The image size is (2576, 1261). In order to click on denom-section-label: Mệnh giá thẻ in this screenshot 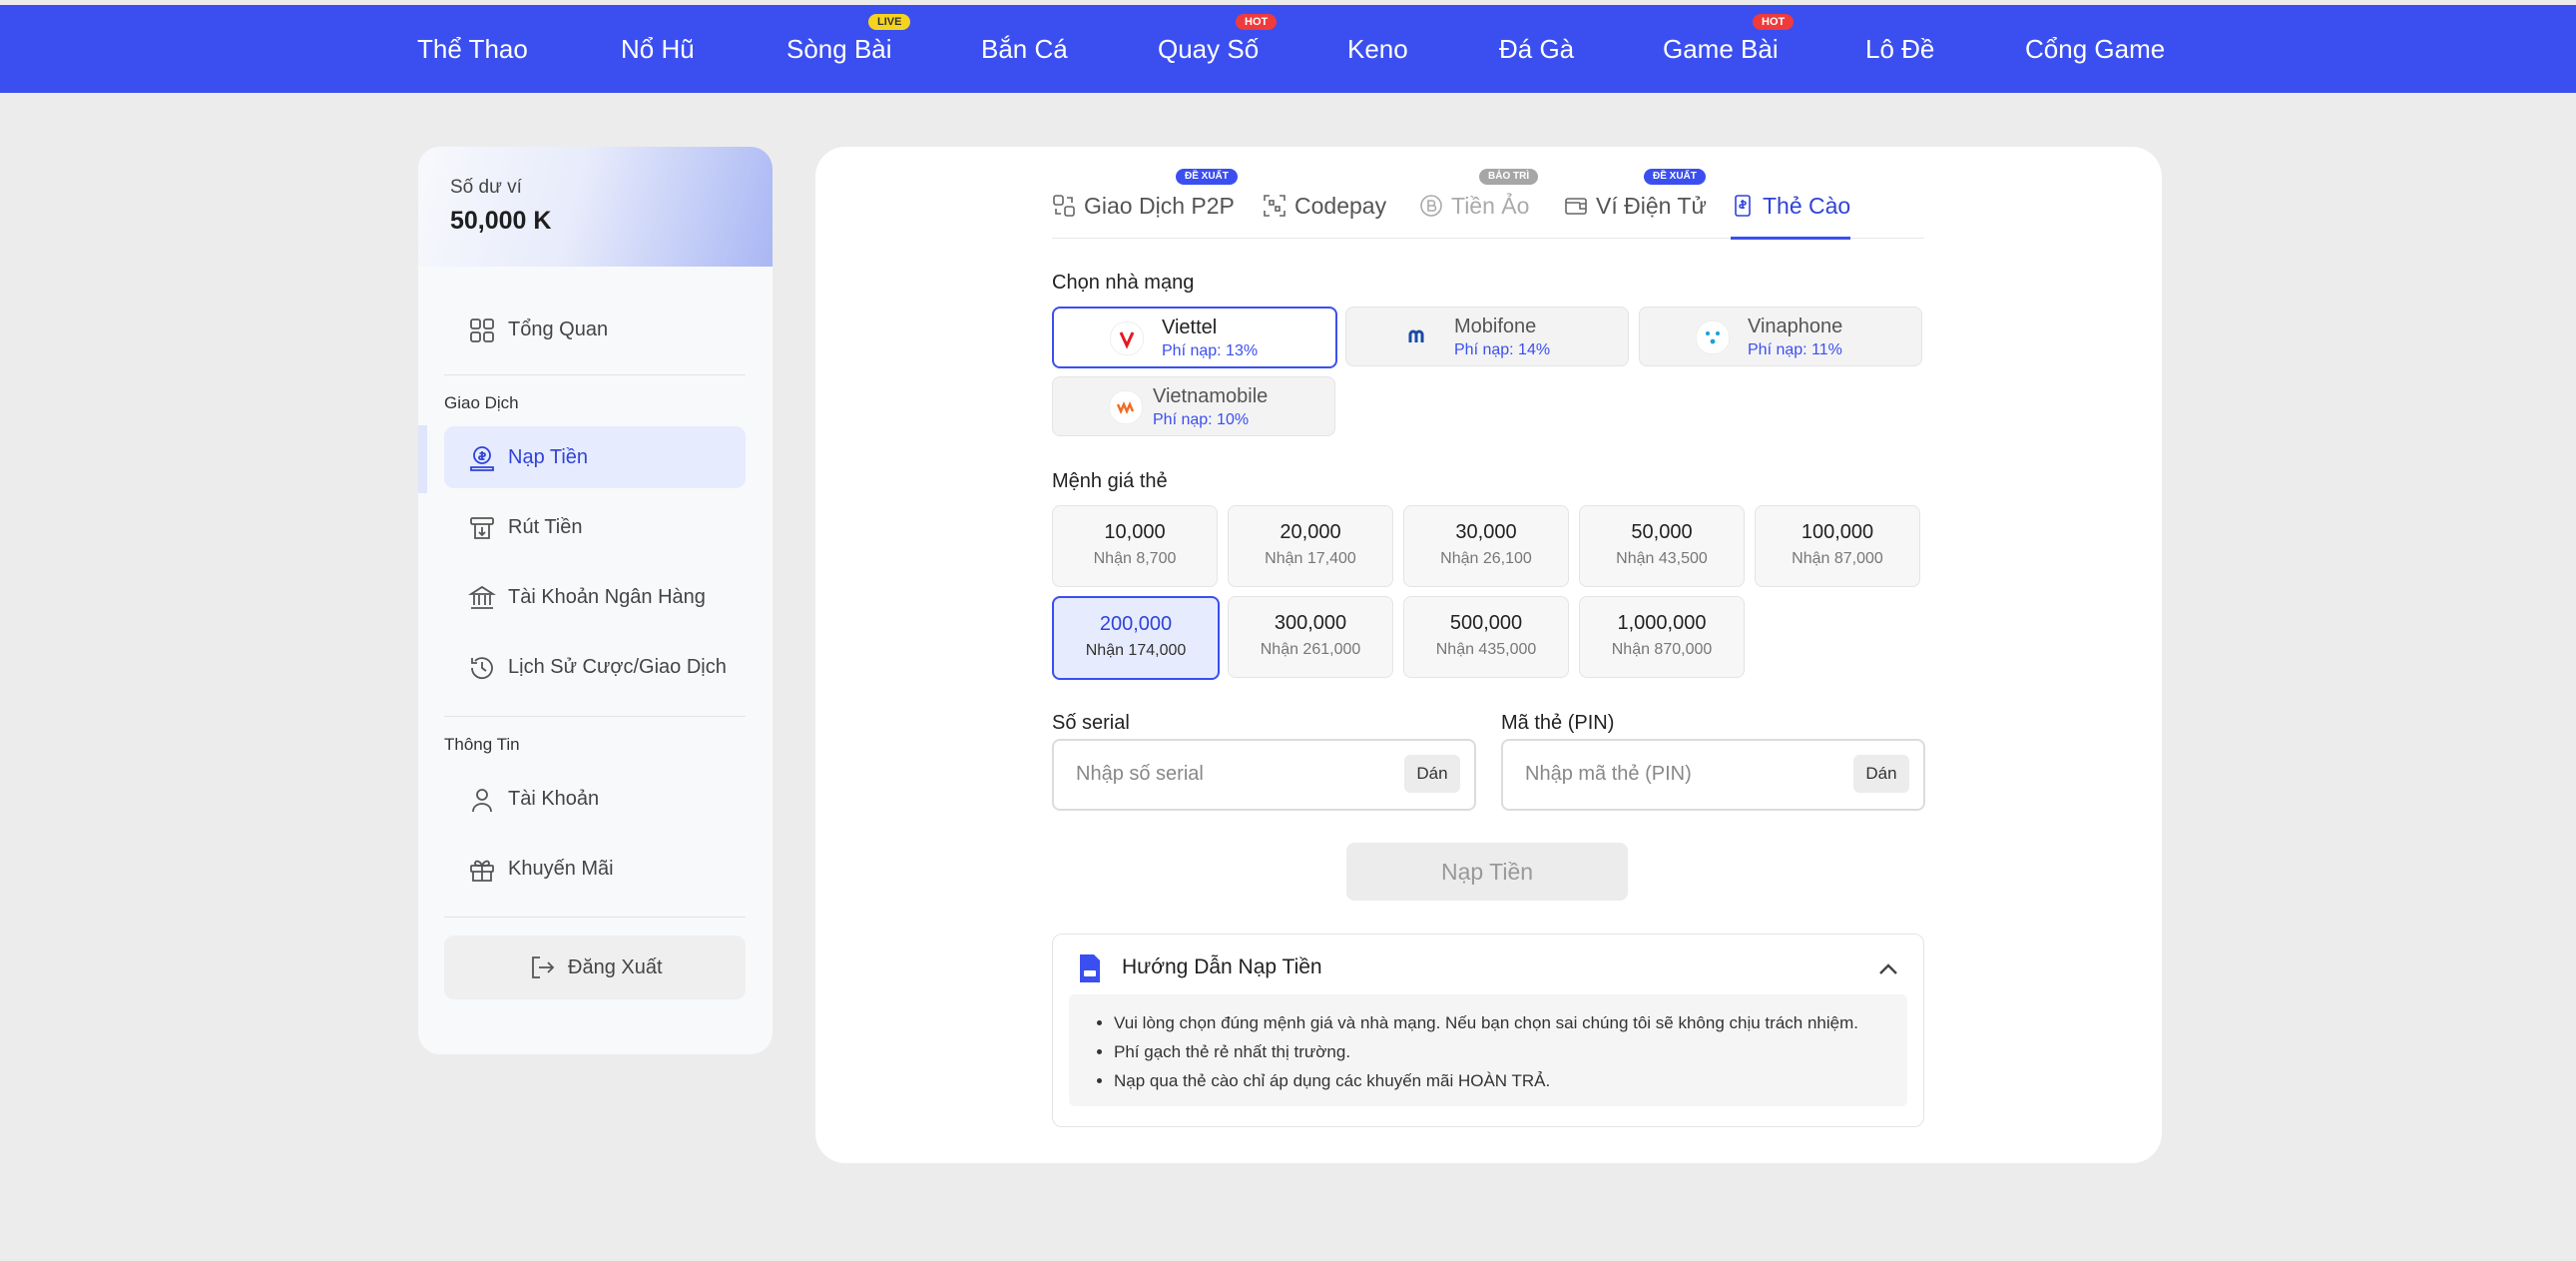, I will do `click(1110, 481)`.